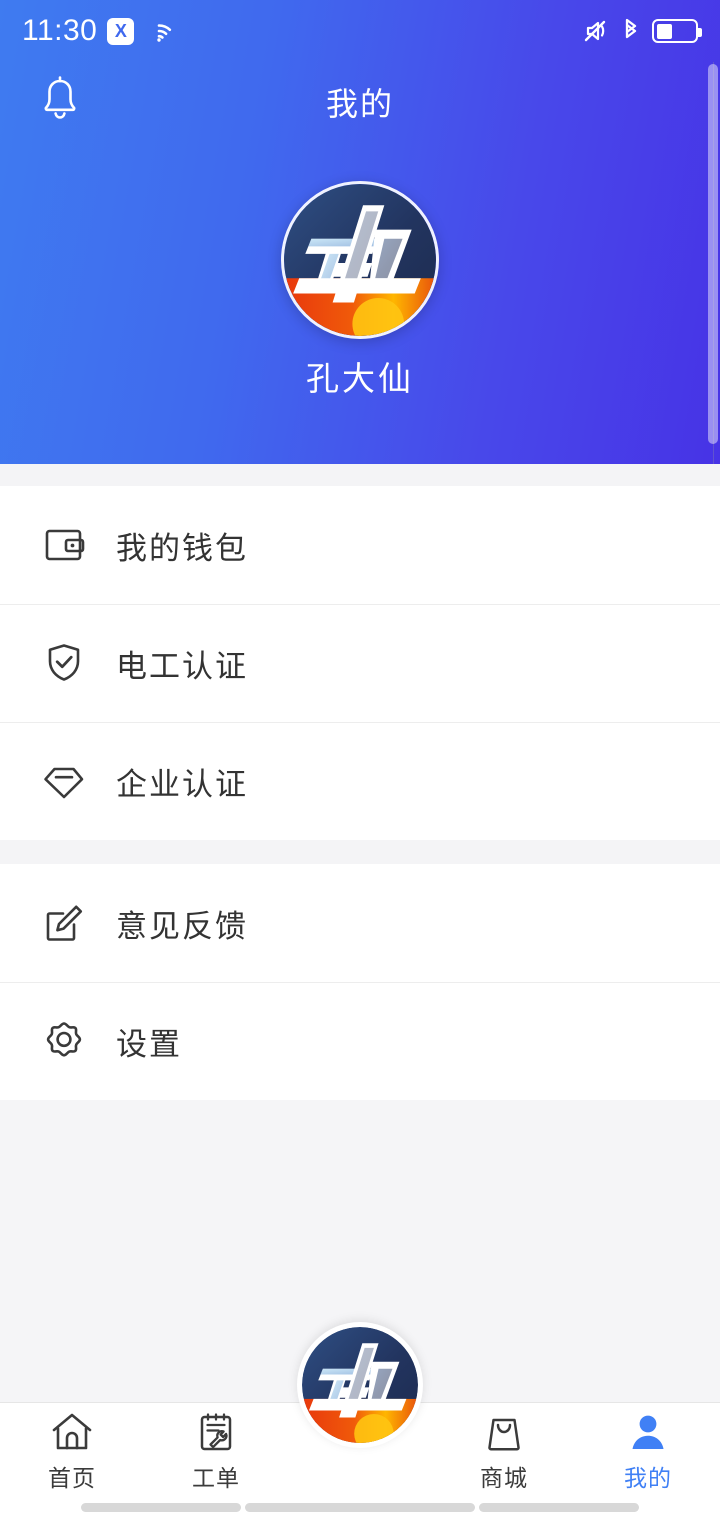 Image resolution: width=720 pixels, height=1520 pixels. What do you see at coordinates (60, 30) in the screenshot?
I see `status-time: 11:30` at bounding box center [60, 30].